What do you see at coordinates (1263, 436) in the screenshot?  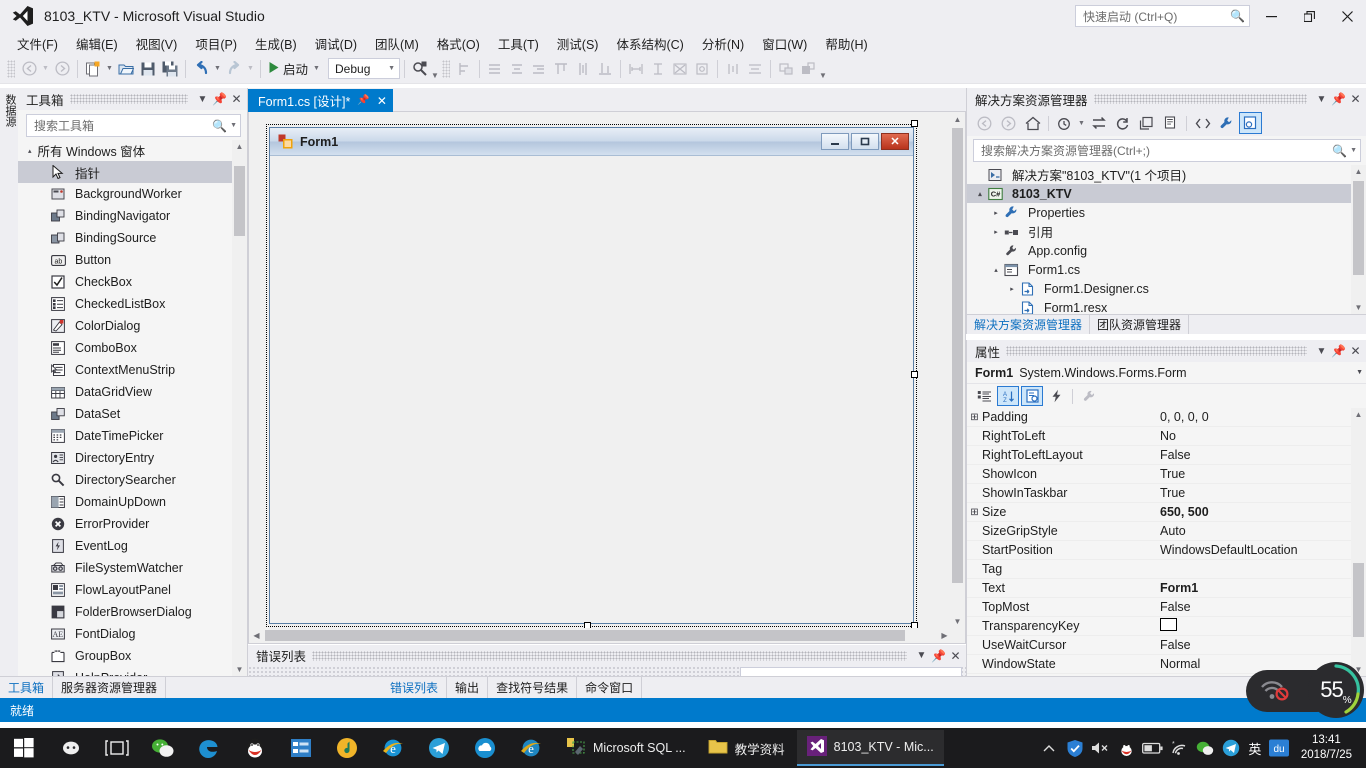 I see `property-value: No` at bounding box center [1263, 436].